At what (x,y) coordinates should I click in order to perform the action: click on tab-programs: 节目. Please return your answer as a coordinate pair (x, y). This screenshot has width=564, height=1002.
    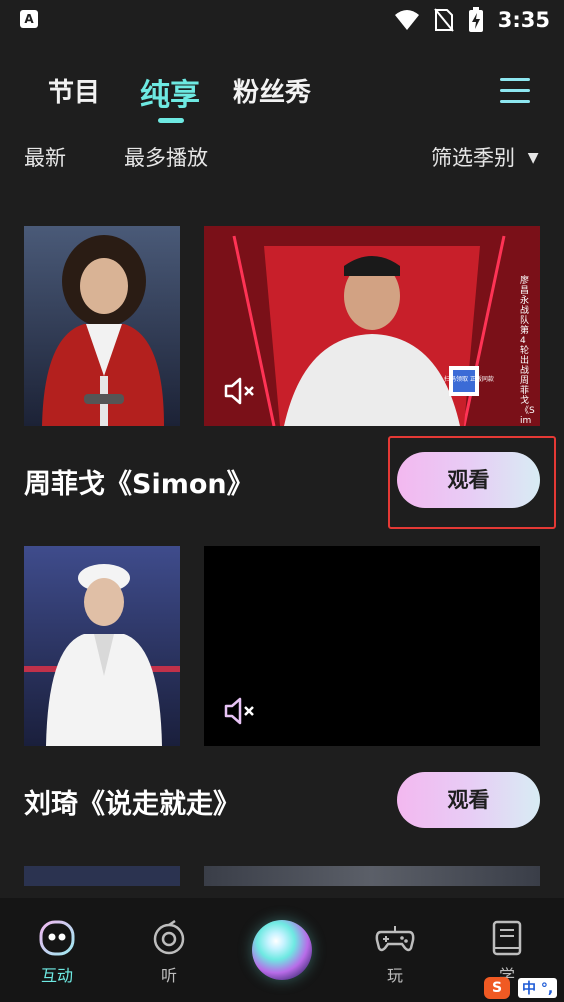
    Looking at the image, I should click on (74, 90).